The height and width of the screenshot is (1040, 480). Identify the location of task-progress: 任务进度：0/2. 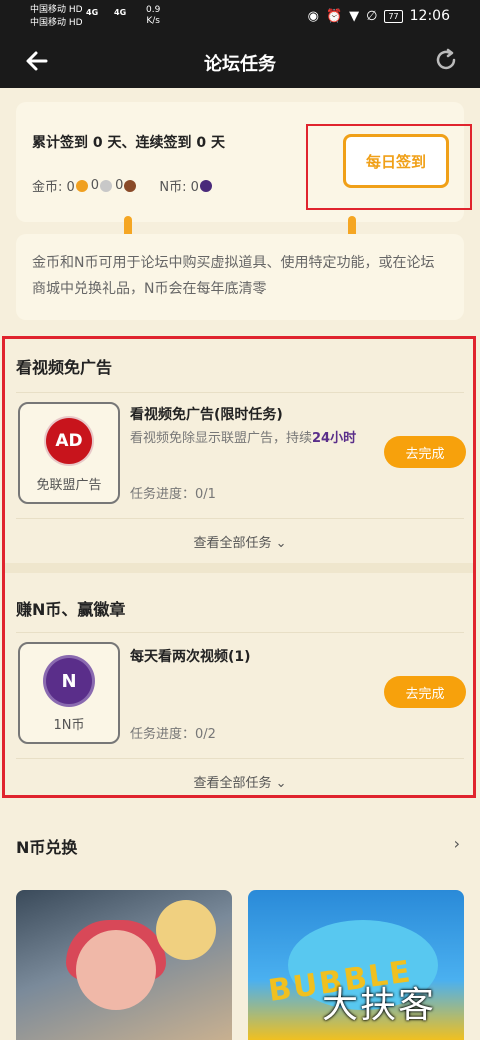
(173, 734).